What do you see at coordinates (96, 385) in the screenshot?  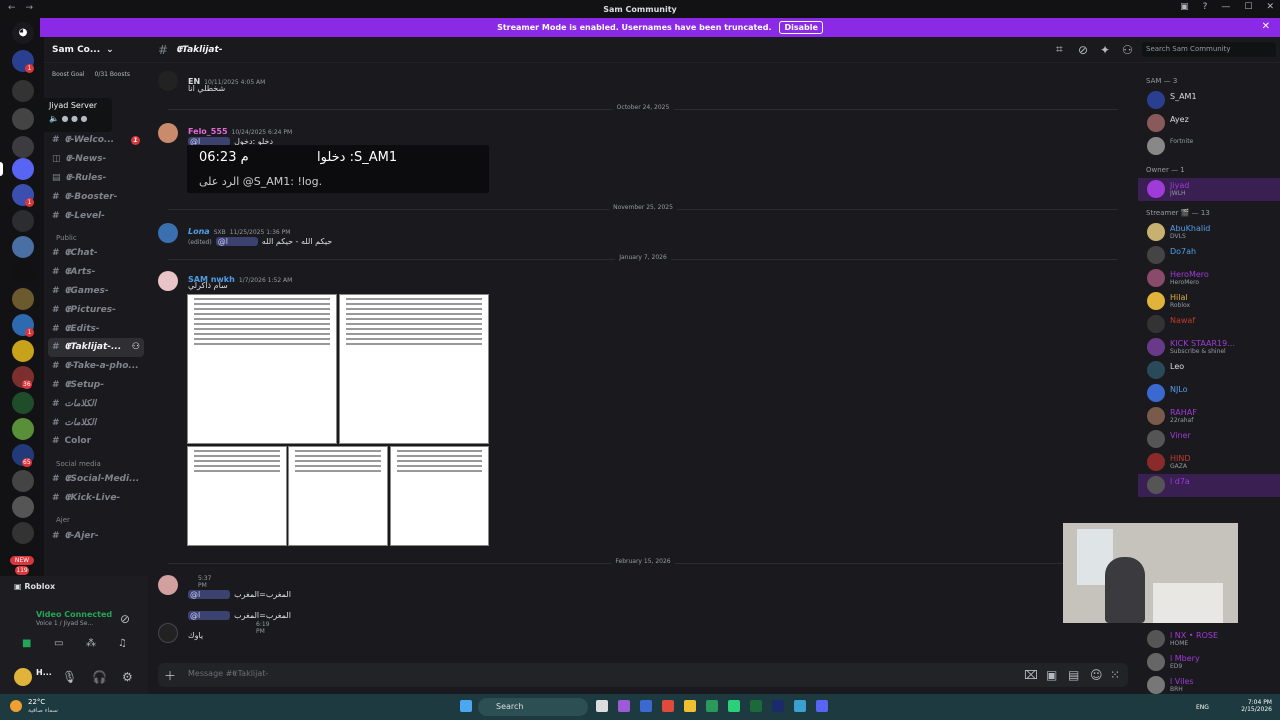 I see `channel-setup: # 𝕰Setup-` at bounding box center [96, 385].